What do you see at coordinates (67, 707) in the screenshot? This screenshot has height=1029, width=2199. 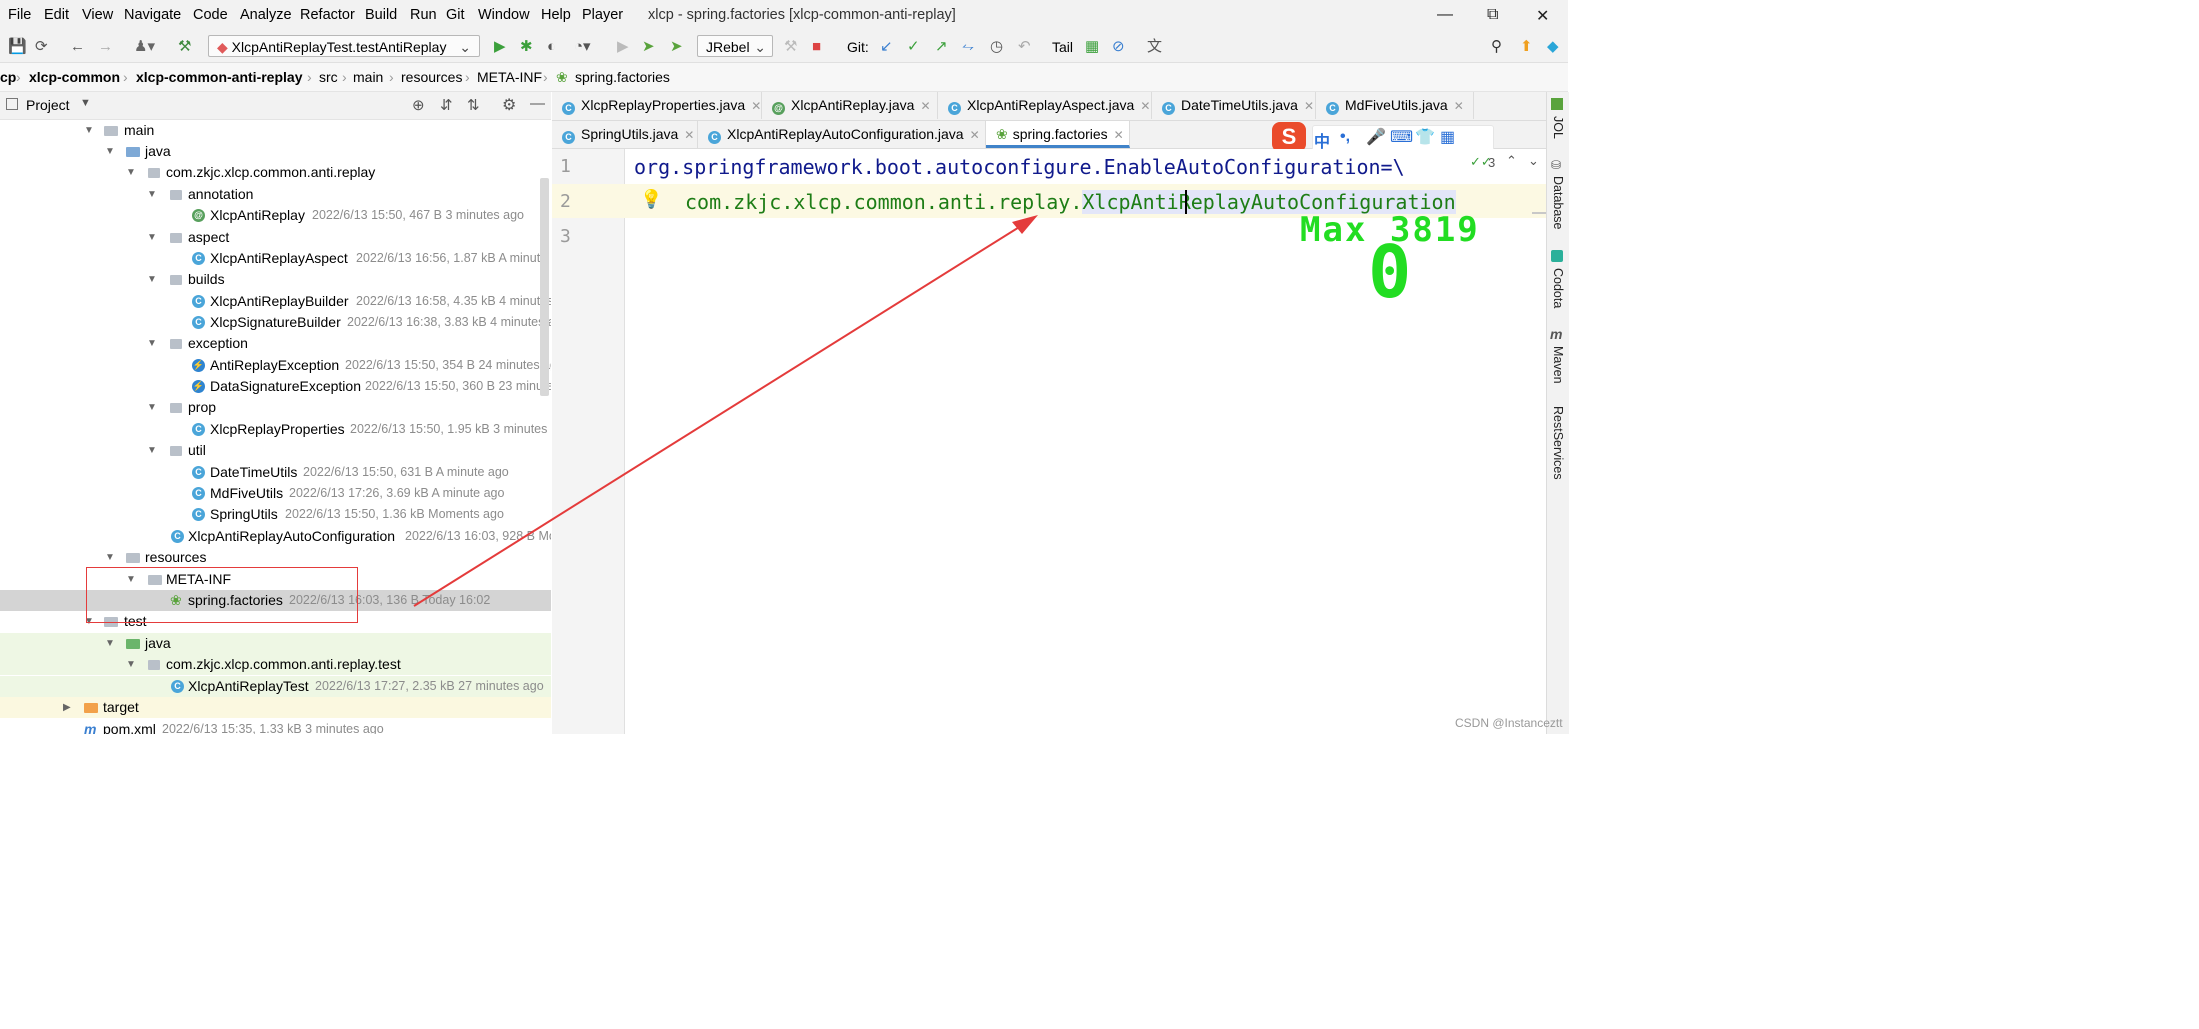 I see `chevron-right-icon: ▶` at bounding box center [67, 707].